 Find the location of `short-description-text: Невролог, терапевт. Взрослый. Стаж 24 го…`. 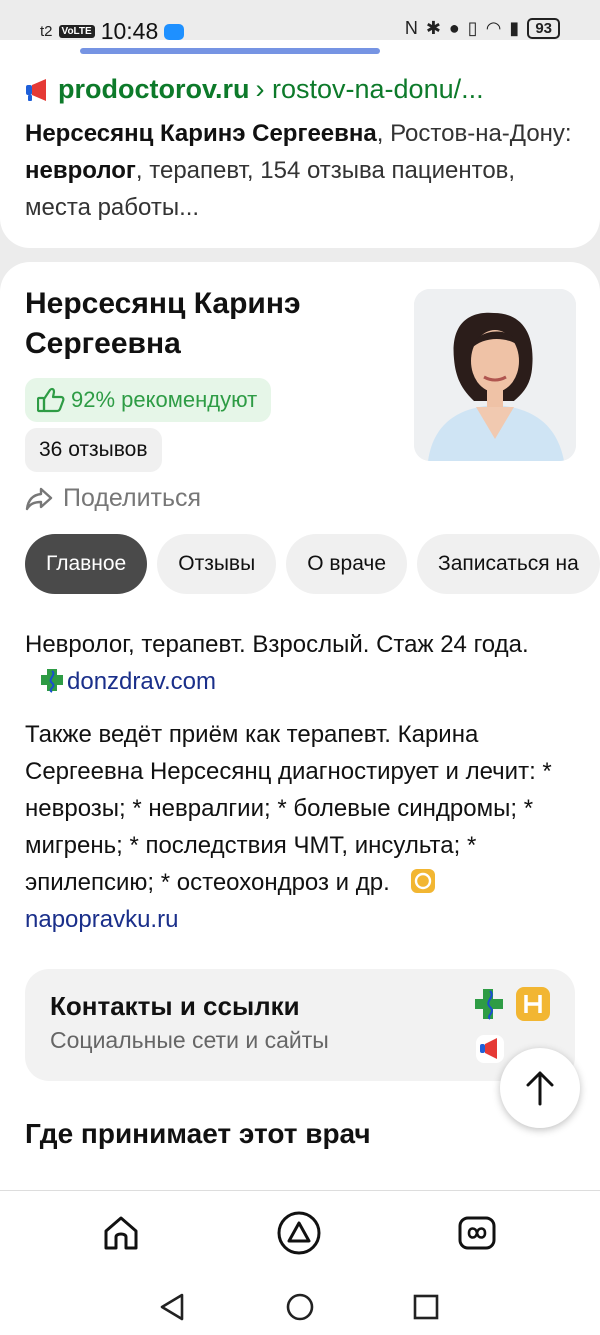

short-description-text: Невролог, терапевт. Взрослый. Стаж 24 го… is located at coordinates (277, 644).